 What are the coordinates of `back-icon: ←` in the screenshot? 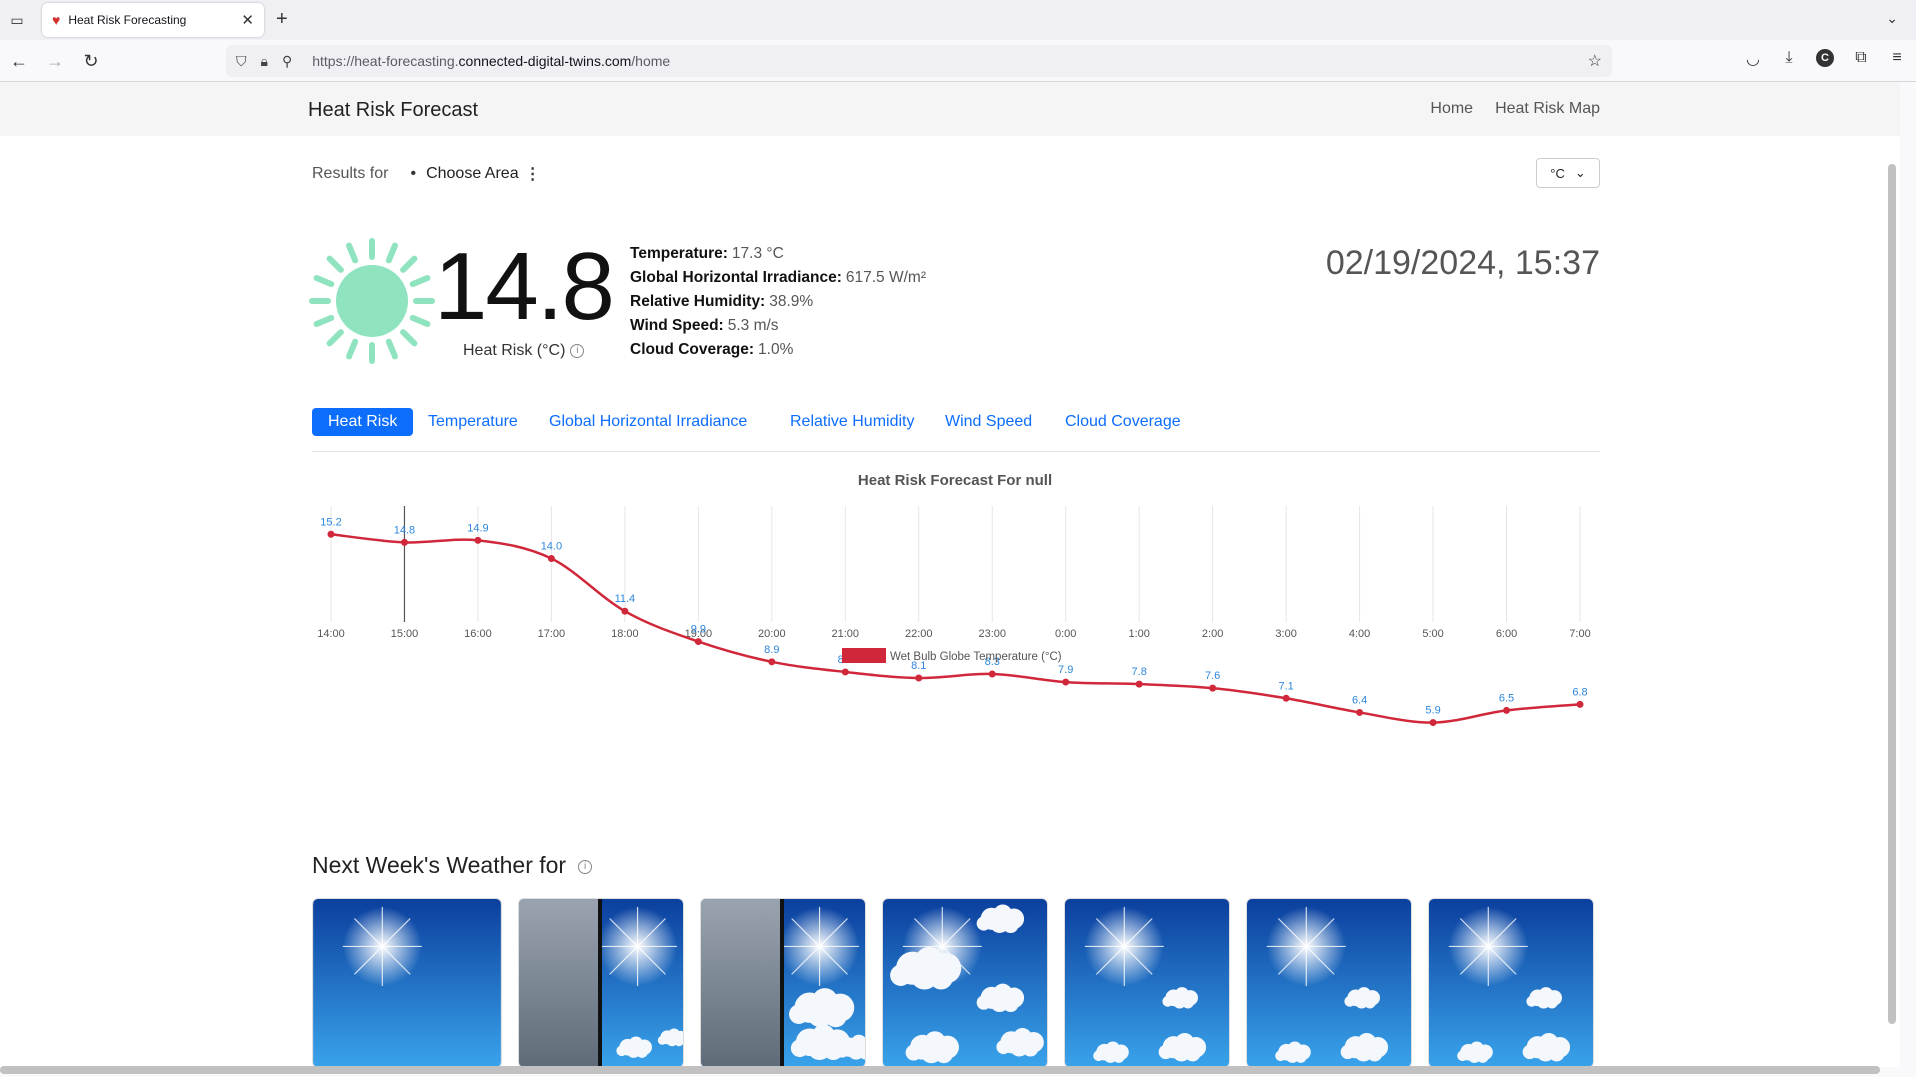 It's located at (19, 61).